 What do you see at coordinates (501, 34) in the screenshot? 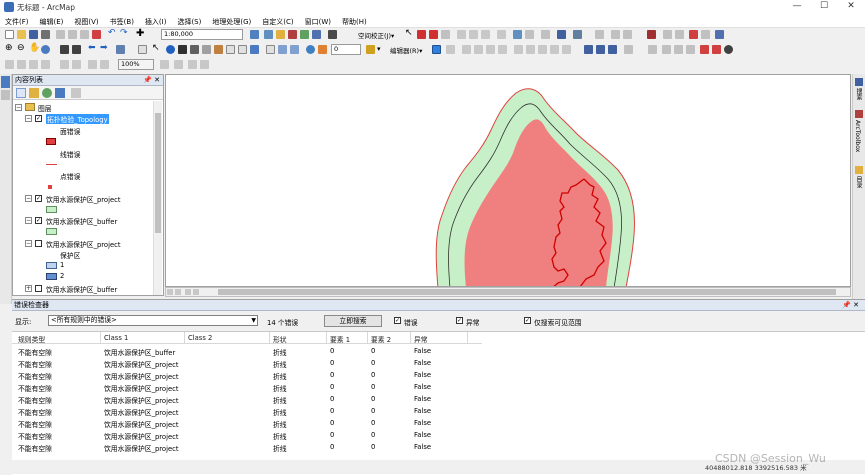
I see `preview-icon` at bounding box center [501, 34].